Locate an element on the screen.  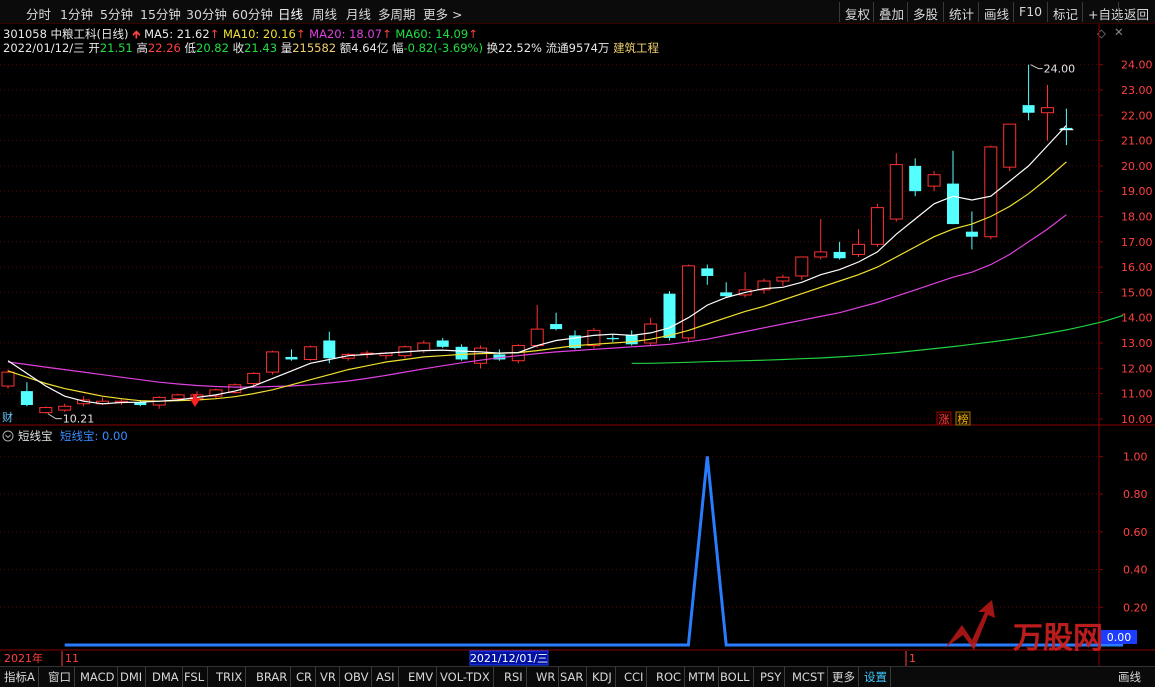
x-axis-year: 2021年 is located at coordinates (23, 658).